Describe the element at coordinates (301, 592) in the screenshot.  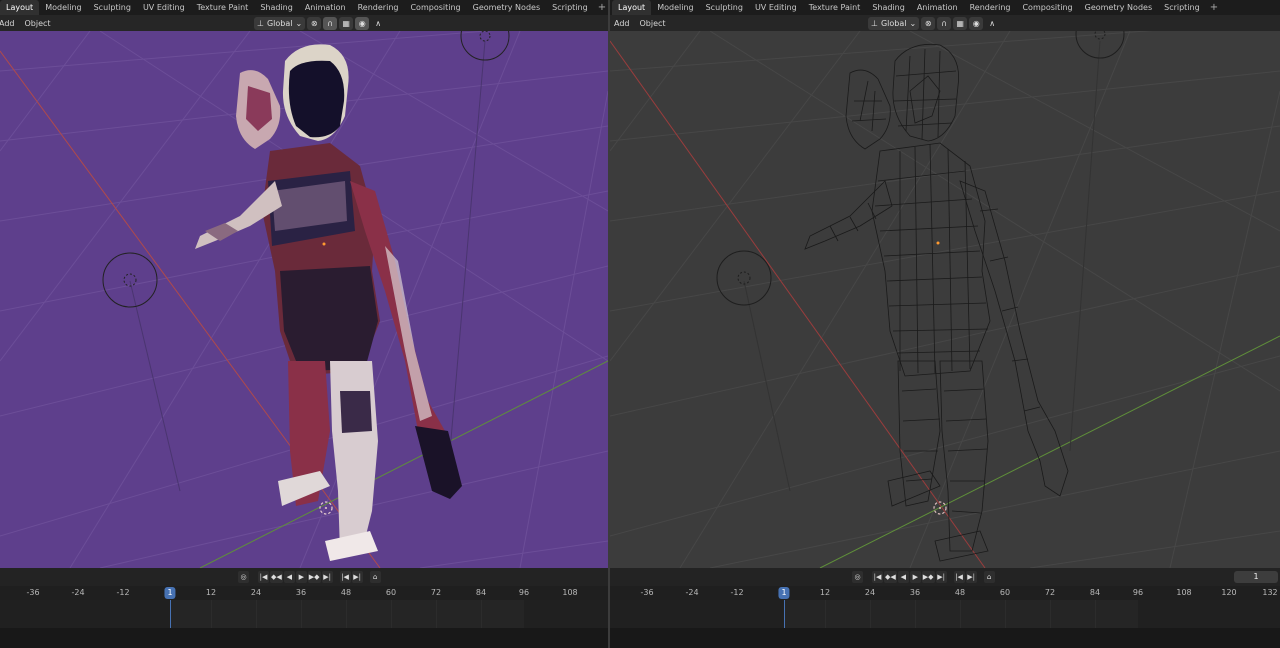
I see `frame-tick: 36` at that location.